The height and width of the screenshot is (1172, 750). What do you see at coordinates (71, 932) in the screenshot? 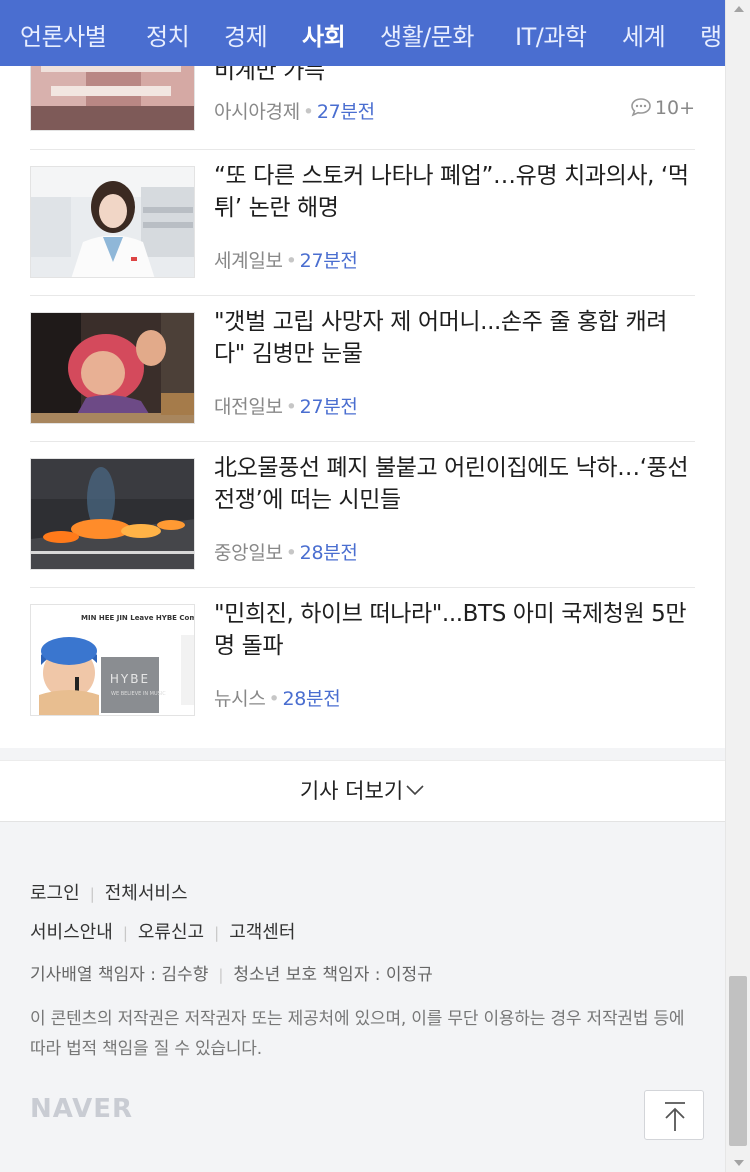
I see `service-info-link: 서비스안내` at bounding box center [71, 932].